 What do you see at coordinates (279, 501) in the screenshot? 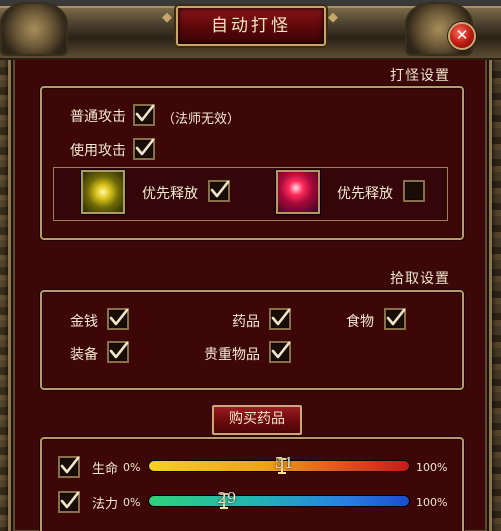
I see `mp-threshold-track` at bounding box center [279, 501].